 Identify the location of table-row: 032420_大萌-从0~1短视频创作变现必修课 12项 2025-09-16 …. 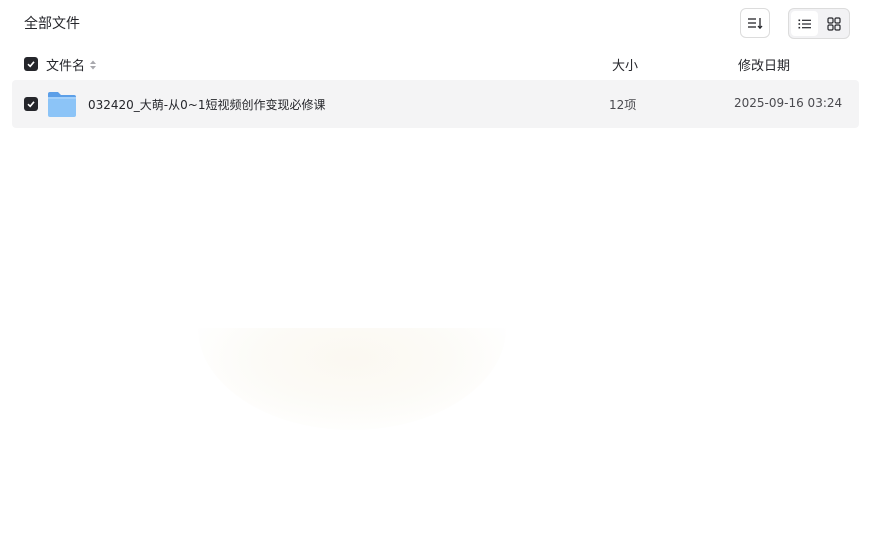
(435, 104).